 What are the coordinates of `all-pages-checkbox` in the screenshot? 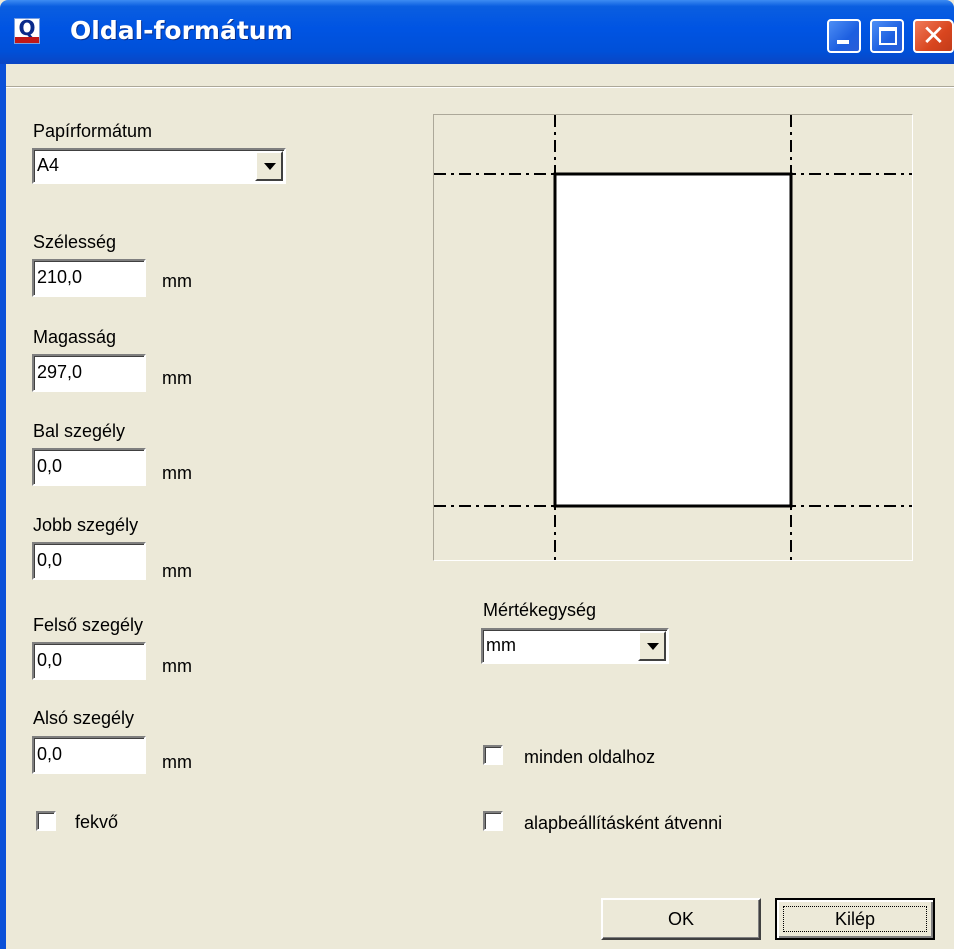 It's located at (493, 755).